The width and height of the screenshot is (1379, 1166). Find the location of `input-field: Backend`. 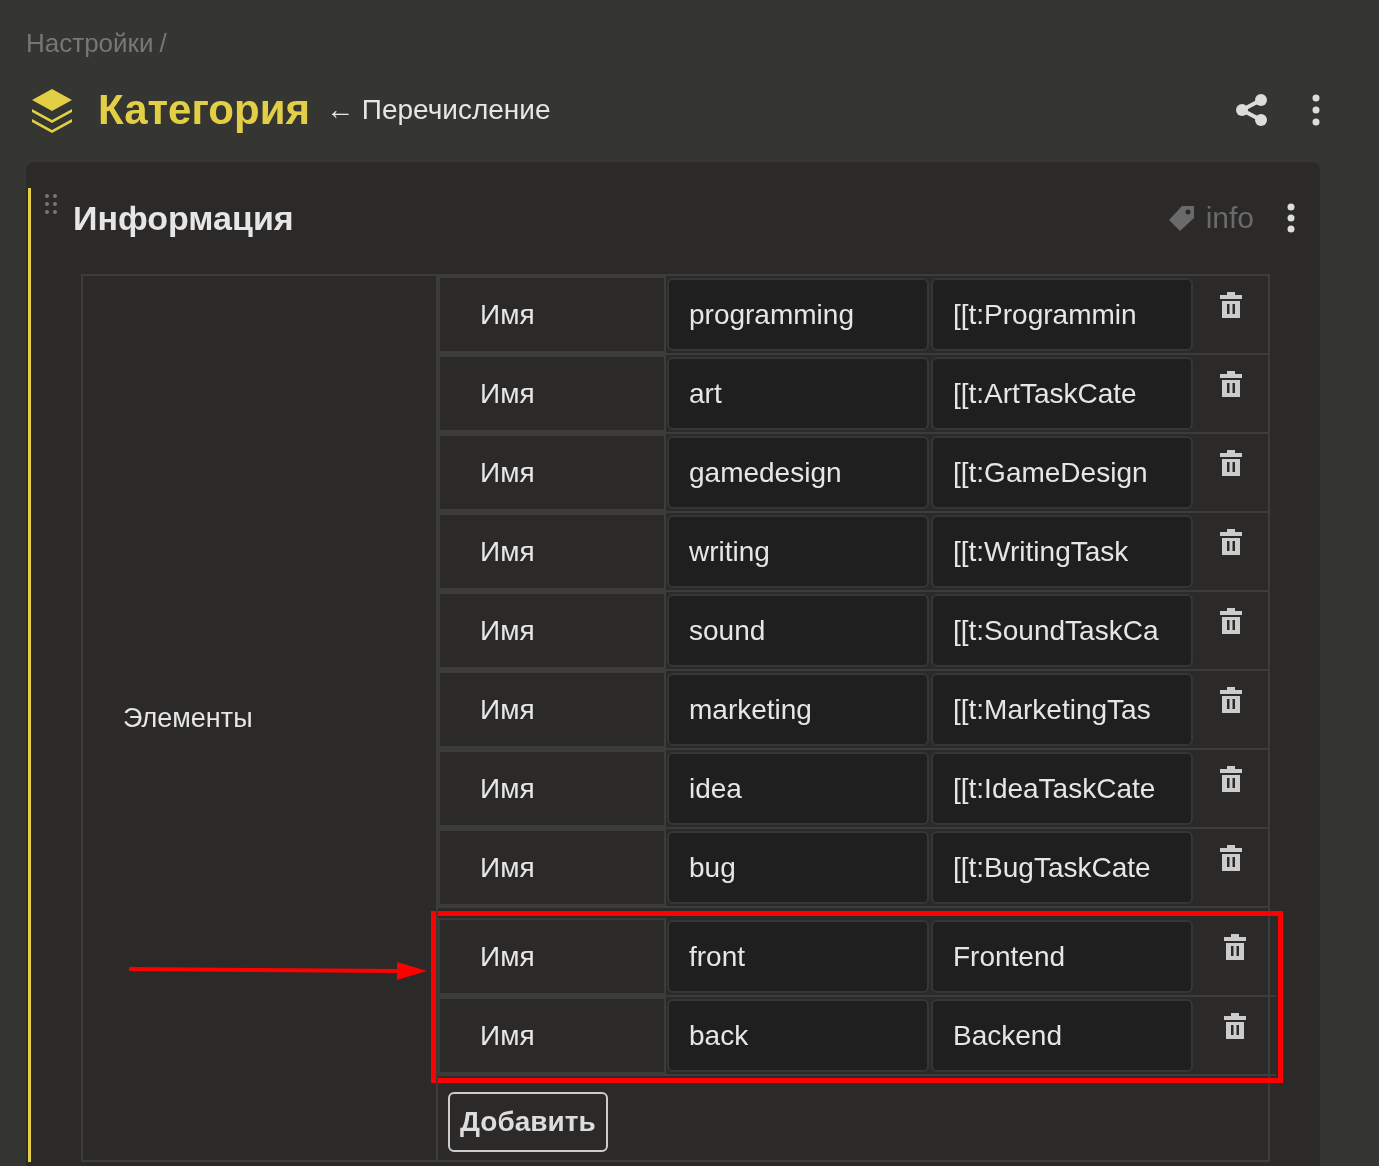

input-field: Backend is located at coordinates (1062, 1035).